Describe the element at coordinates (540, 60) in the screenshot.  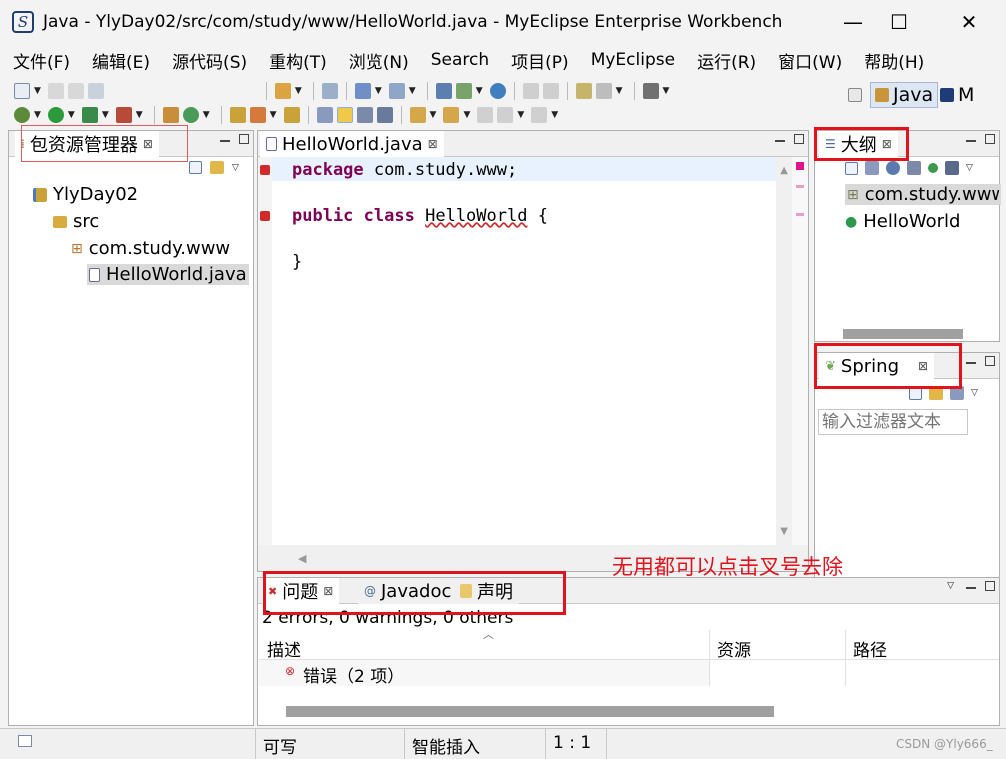
I see `menu-project: 项目(P)` at that location.